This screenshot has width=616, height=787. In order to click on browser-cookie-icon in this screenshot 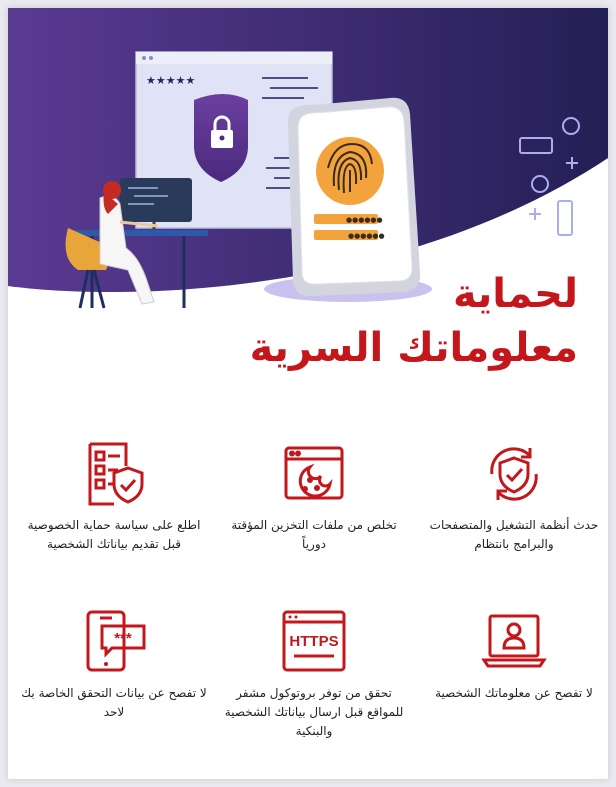, I will do `click(314, 473)`.